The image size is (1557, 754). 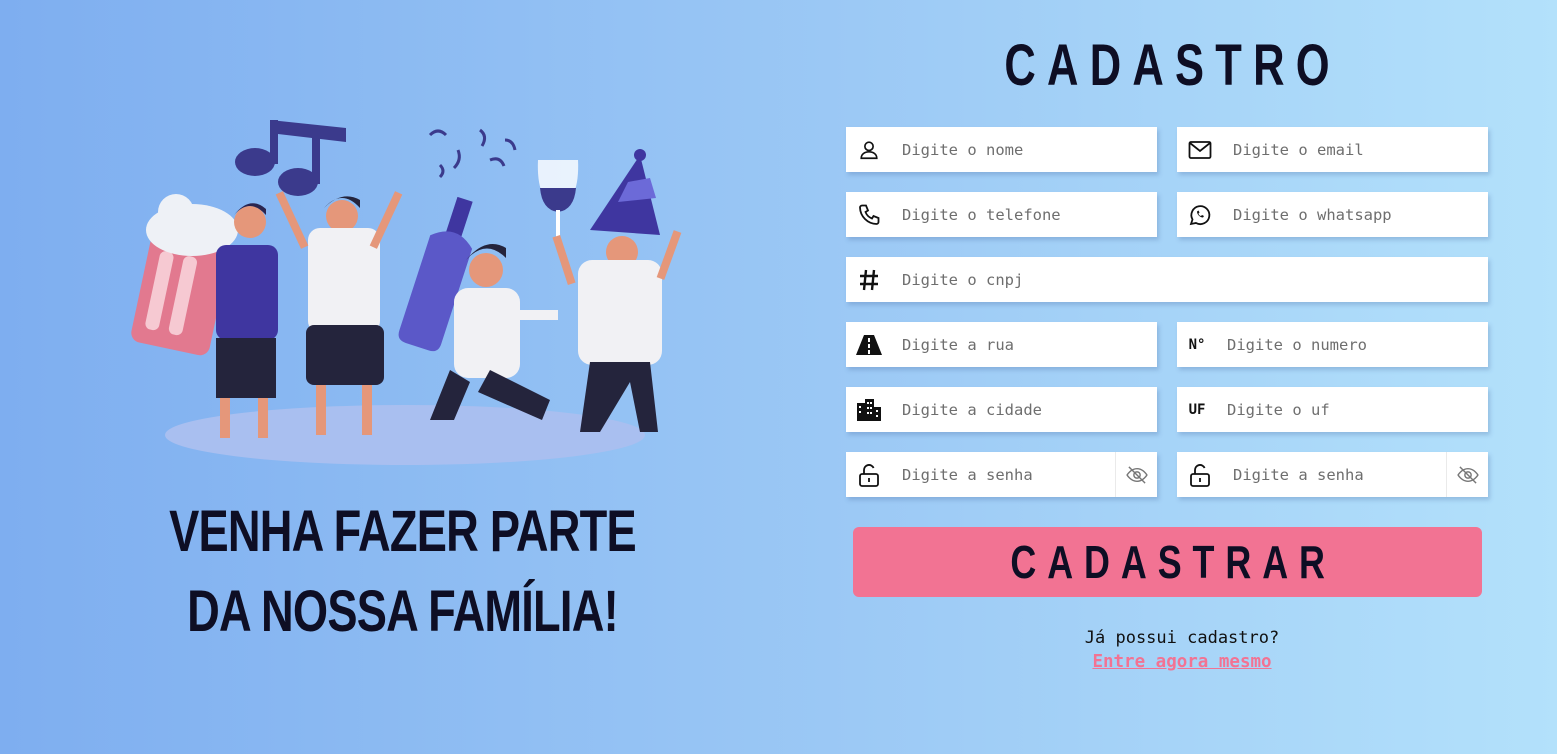 I want to click on whatsapp-field, so click(x=1332, y=214).